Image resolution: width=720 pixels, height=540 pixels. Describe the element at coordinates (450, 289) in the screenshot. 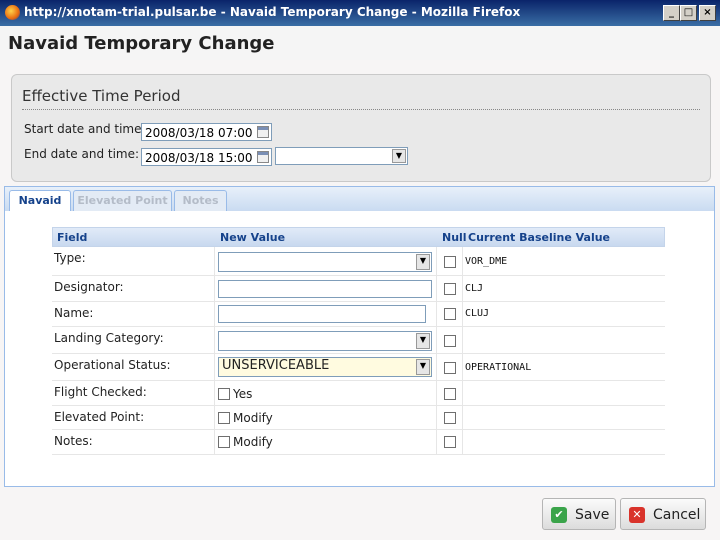

I see `designator-null-checkbox` at that location.